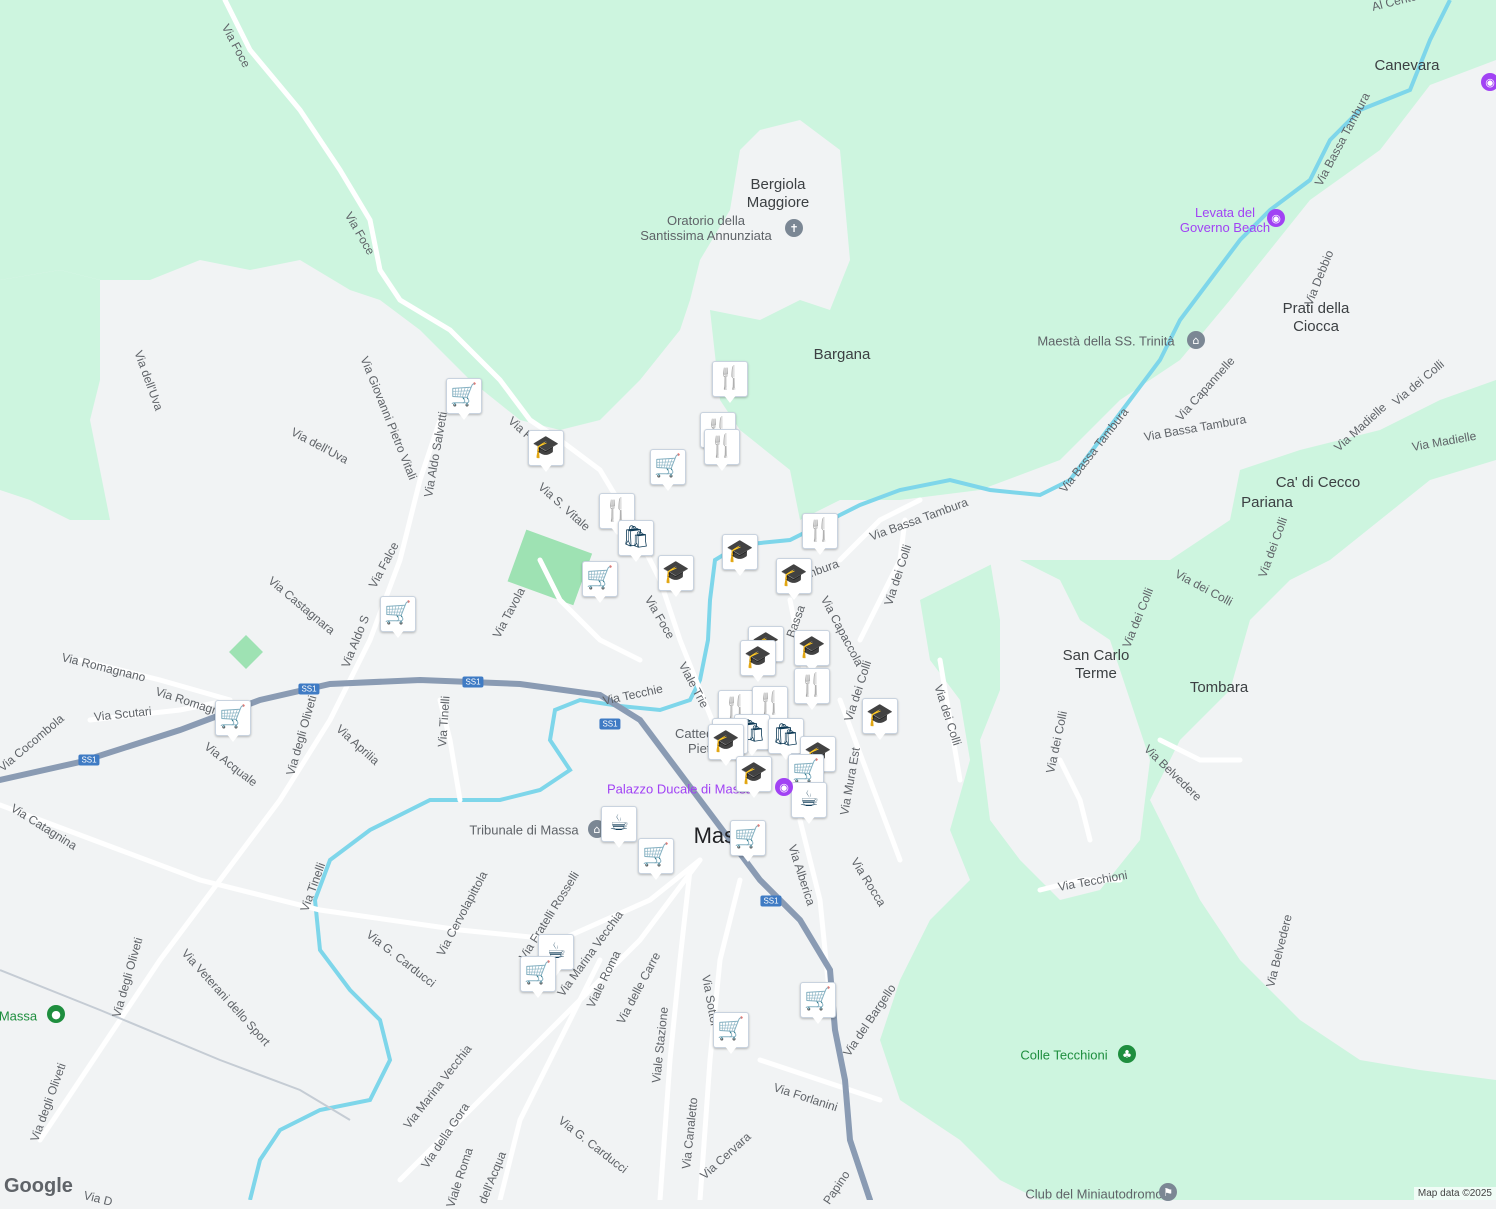  I want to click on google-logo: Google, so click(38, 1186).